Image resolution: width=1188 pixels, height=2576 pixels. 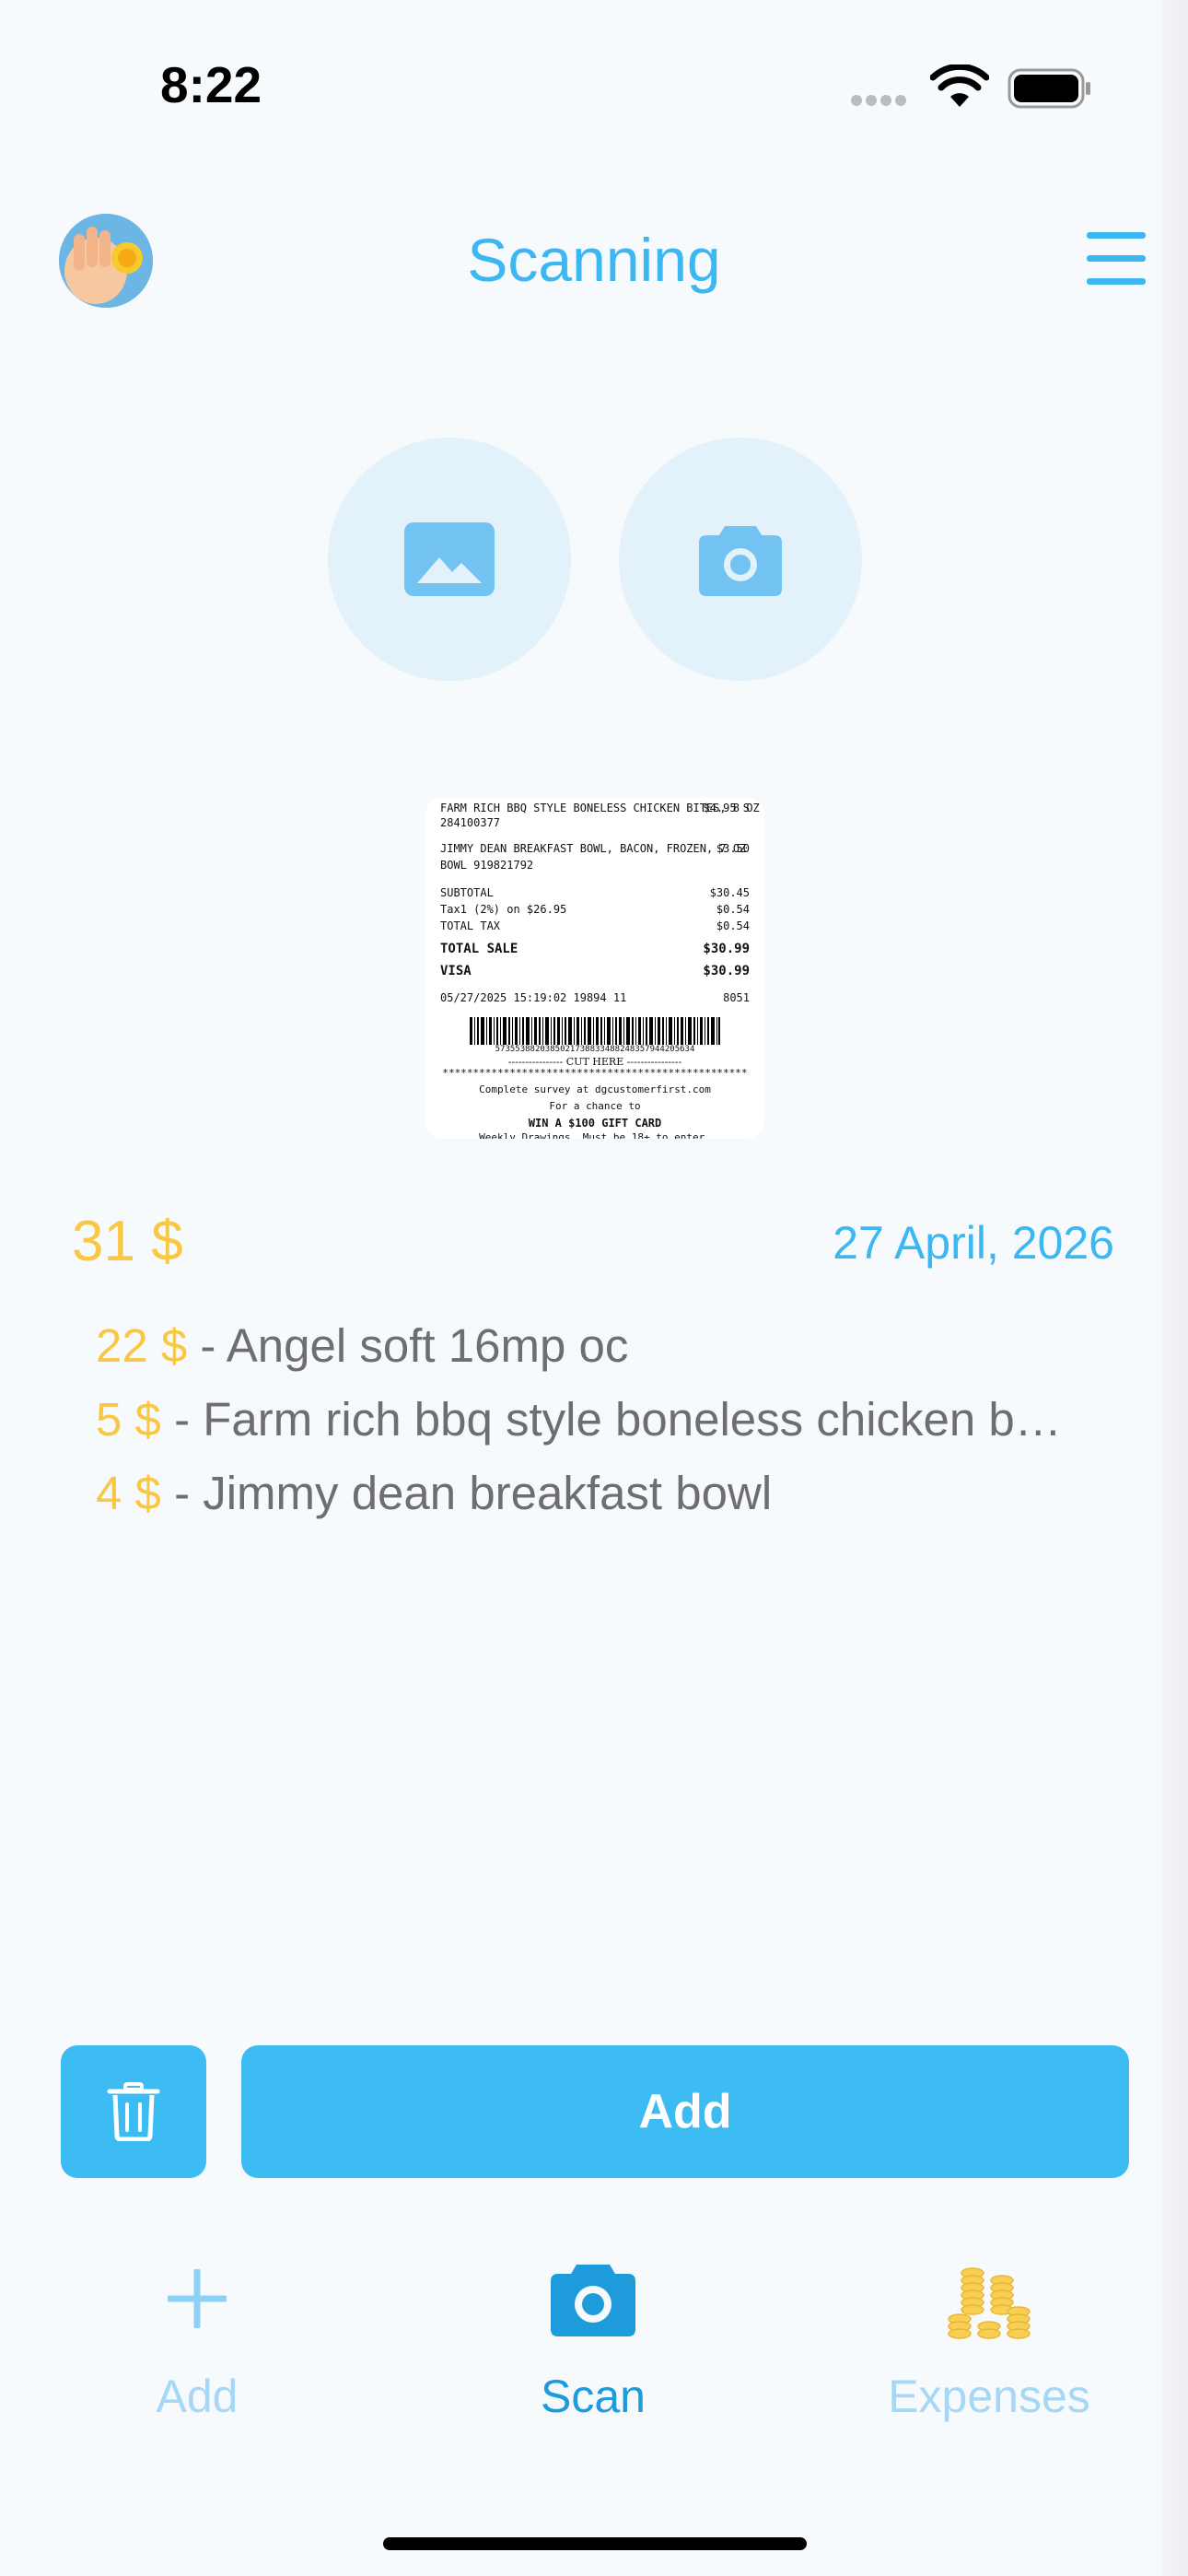 What do you see at coordinates (197, 2396) in the screenshot?
I see `tab-add-label: Add` at bounding box center [197, 2396].